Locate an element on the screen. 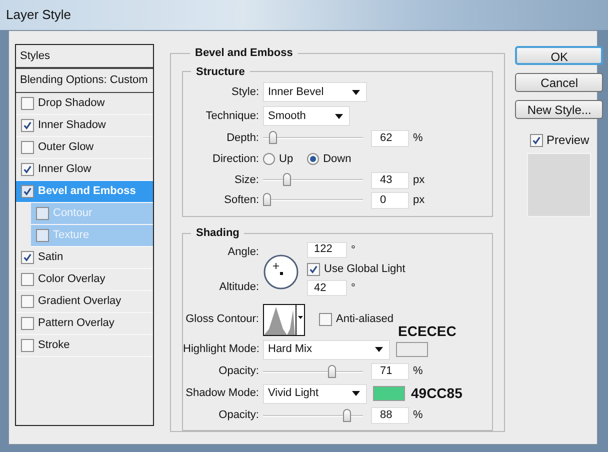  checkbox-label: Anti-aliased is located at coordinates (365, 320).